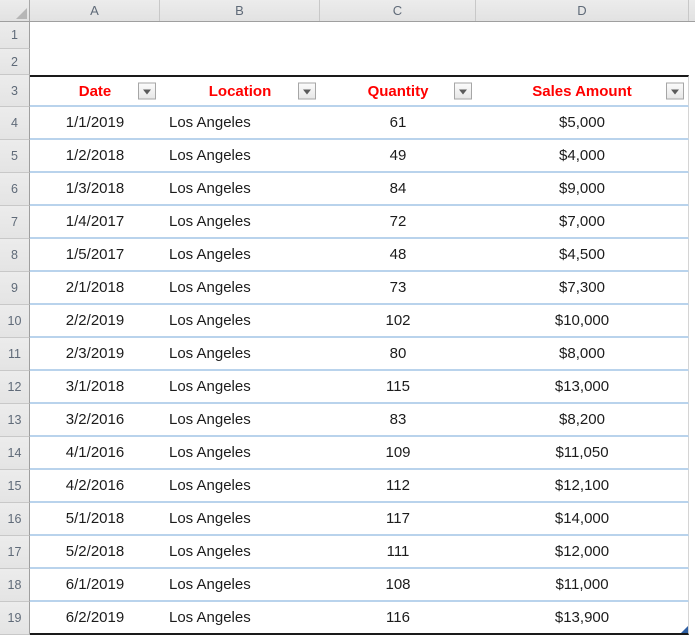 The image size is (695, 638). What do you see at coordinates (15, 420) in the screenshot?
I see `row-header: 13` at bounding box center [15, 420].